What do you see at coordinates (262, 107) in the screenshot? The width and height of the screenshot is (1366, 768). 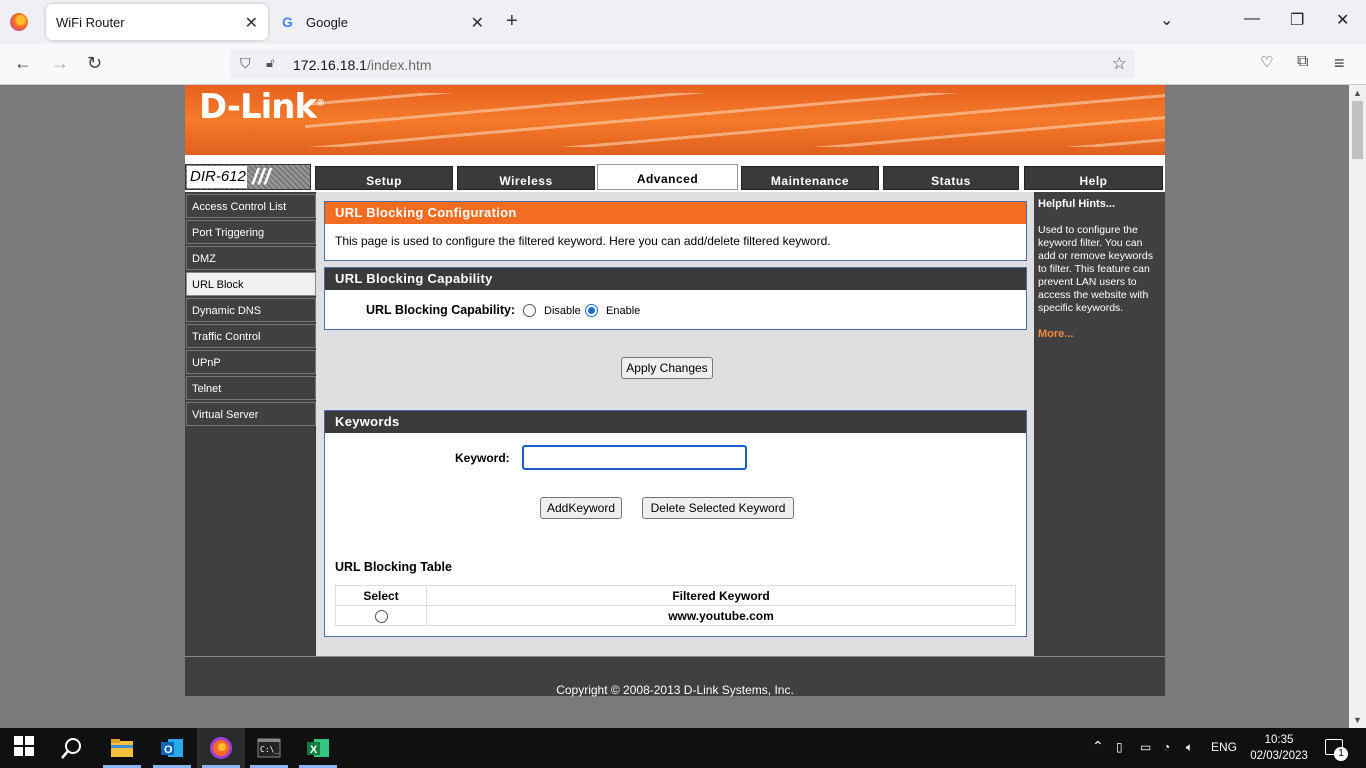 I see `dlink-logo: D-Link®` at bounding box center [262, 107].